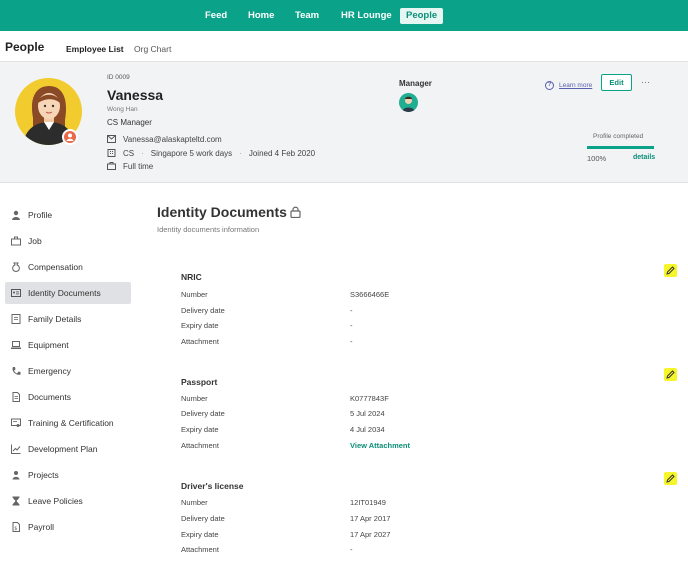 This screenshot has height=564, width=688. I want to click on field-value: 17 Apr 2027, so click(370, 534).